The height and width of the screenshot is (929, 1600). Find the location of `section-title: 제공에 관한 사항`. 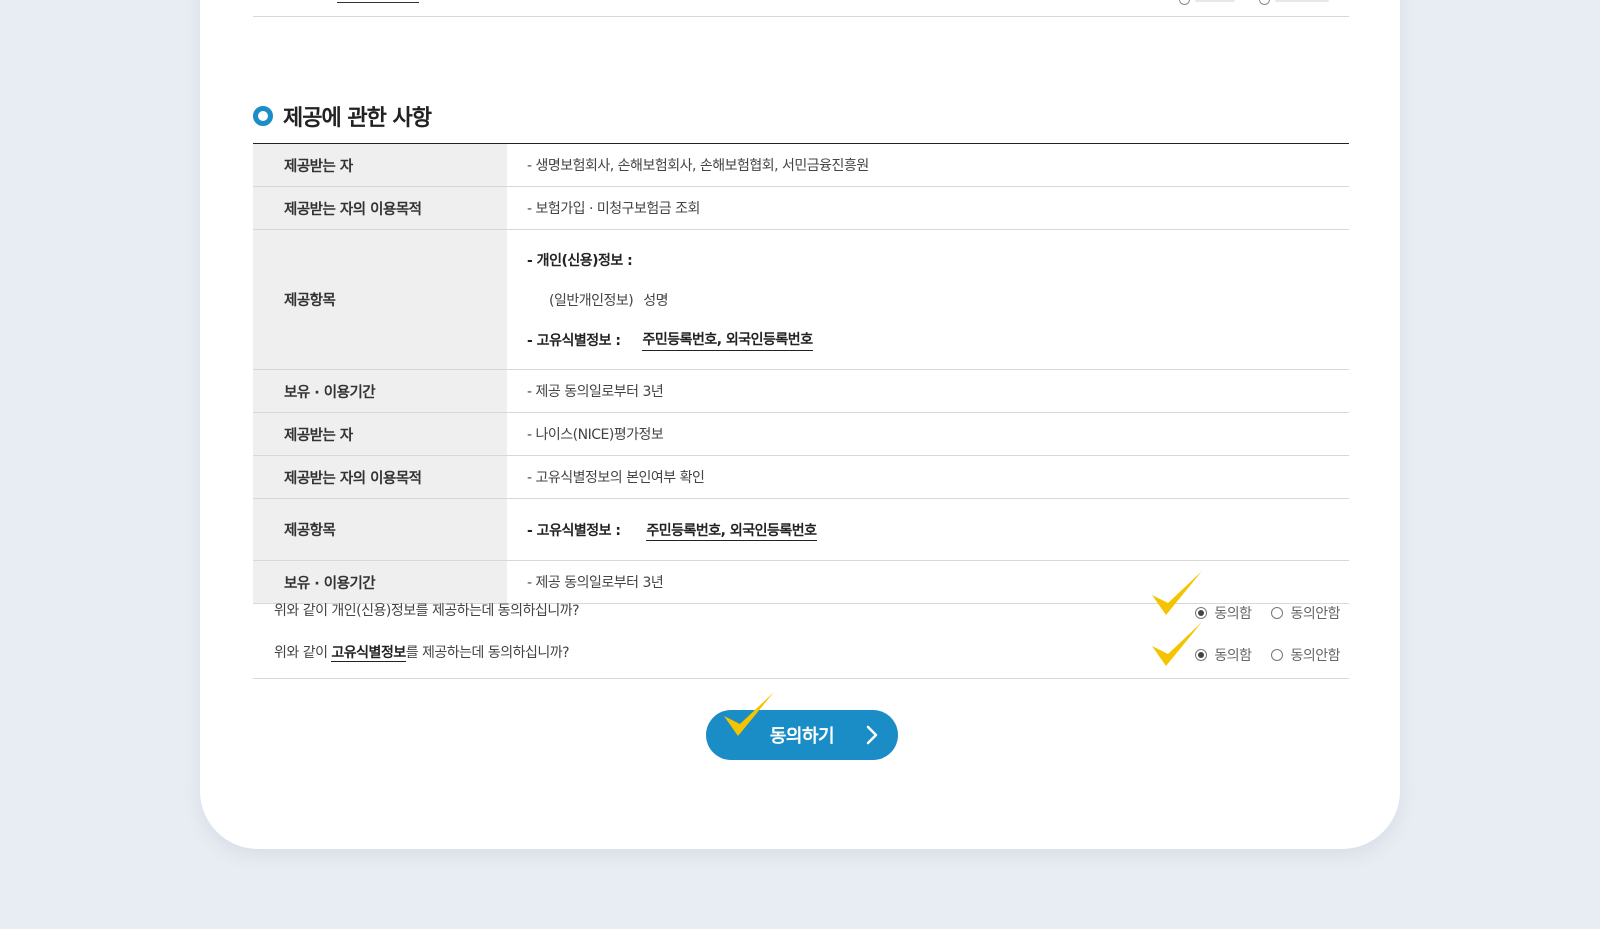

section-title: 제공에 관한 사항 is located at coordinates (357, 118).